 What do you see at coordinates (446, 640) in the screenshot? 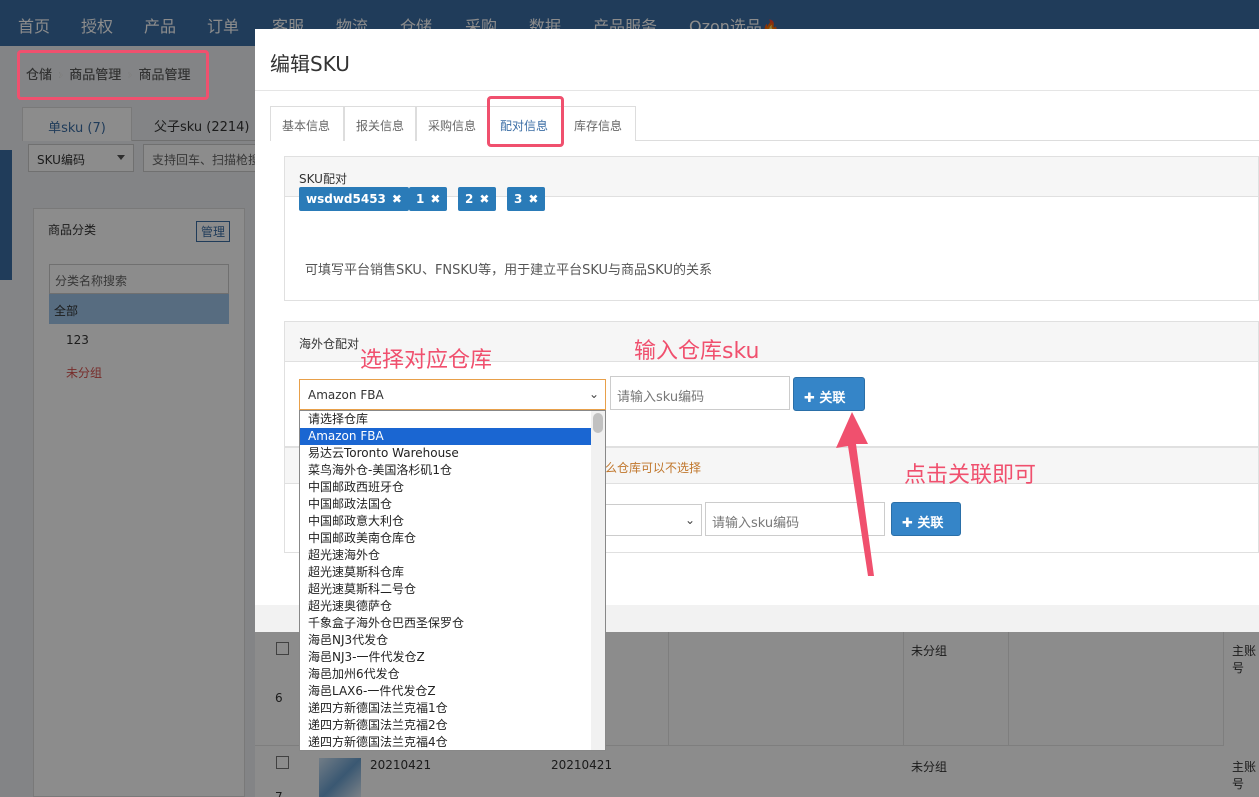
I see `dropdown-option: 海邑NJ3代发仓` at bounding box center [446, 640].